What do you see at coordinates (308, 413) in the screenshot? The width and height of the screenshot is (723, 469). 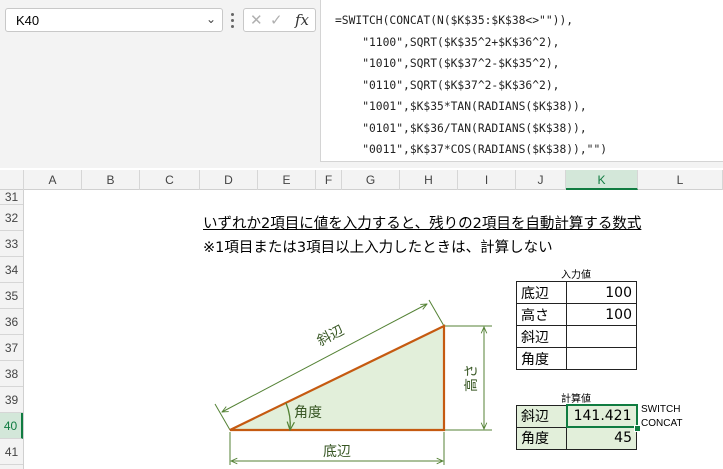 I see `angle-label: 角度` at bounding box center [308, 413].